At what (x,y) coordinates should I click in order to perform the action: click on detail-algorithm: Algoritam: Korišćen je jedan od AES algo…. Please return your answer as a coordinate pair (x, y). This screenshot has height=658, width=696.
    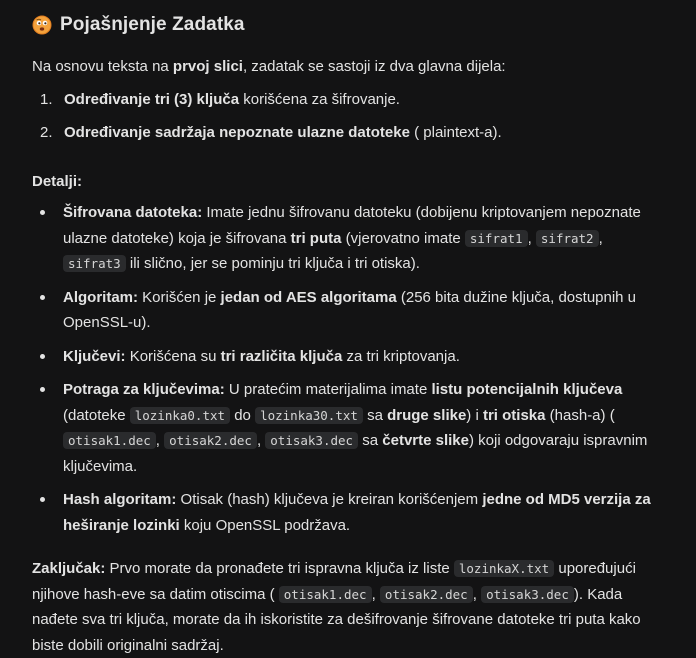
    Looking at the image, I should click on (357, 310).